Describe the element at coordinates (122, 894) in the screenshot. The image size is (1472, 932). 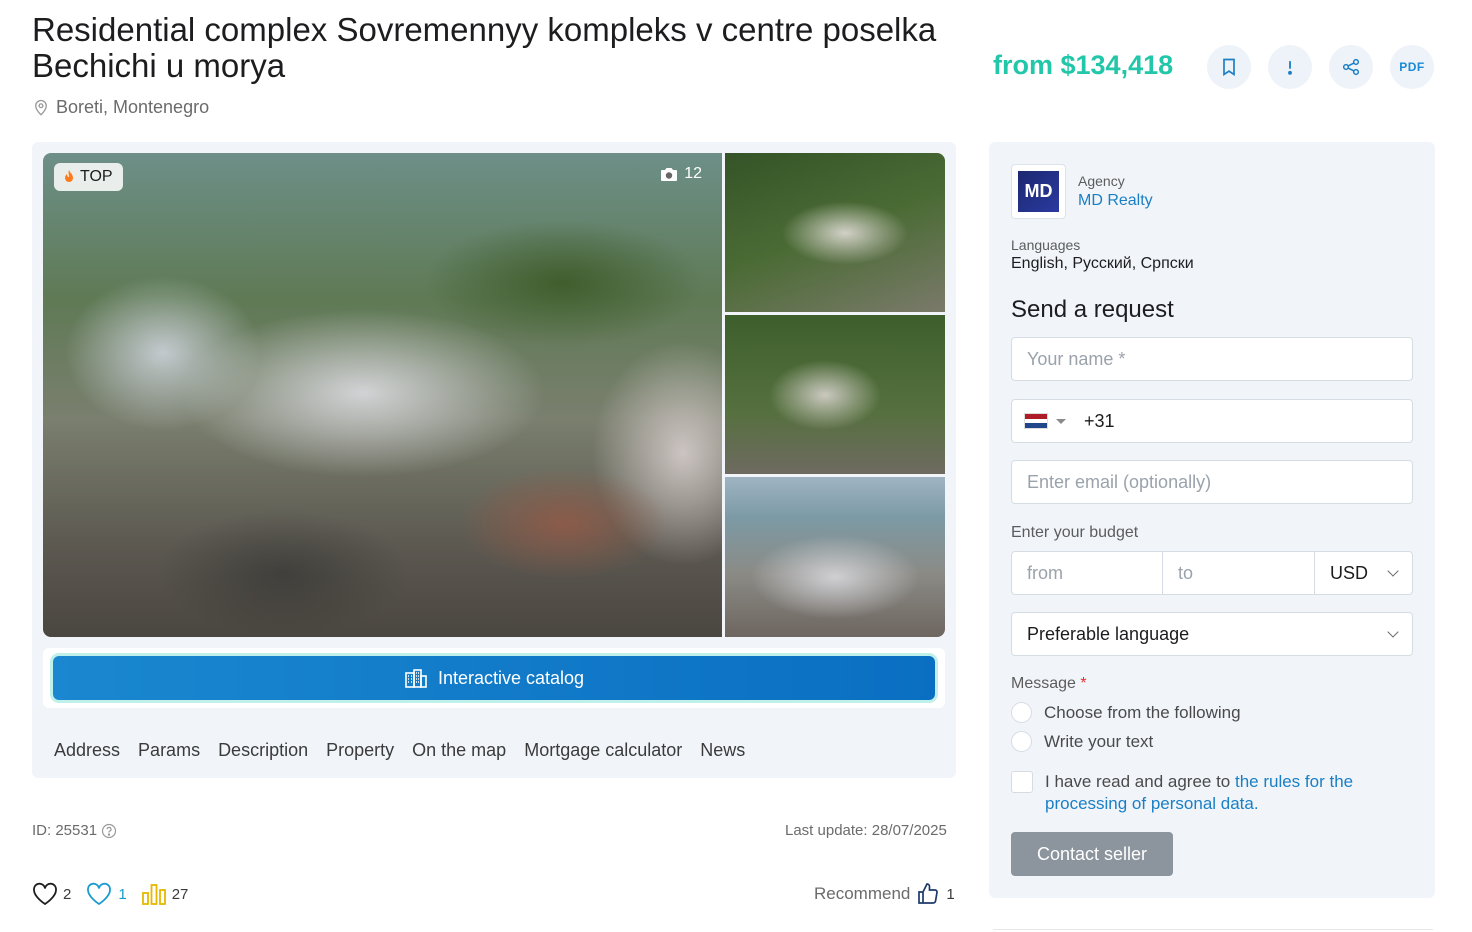
I see `likes-count: 1` at that location.